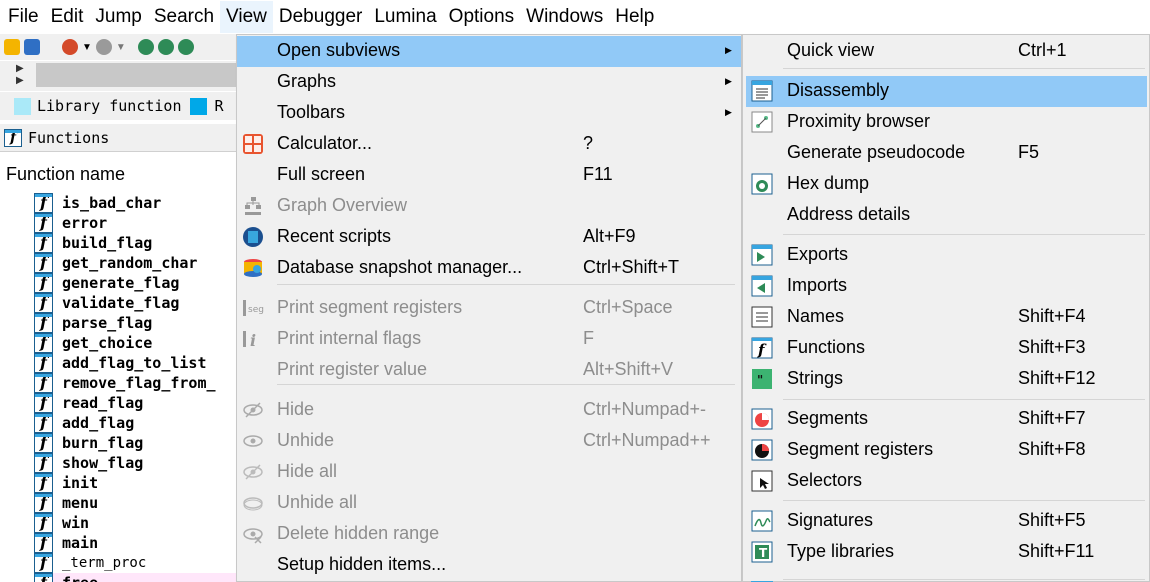 This screenshot has width=1150, height=582. Describe the element at coordinates (76, 523) in the screenshot. I see `function-name: win` at that location.